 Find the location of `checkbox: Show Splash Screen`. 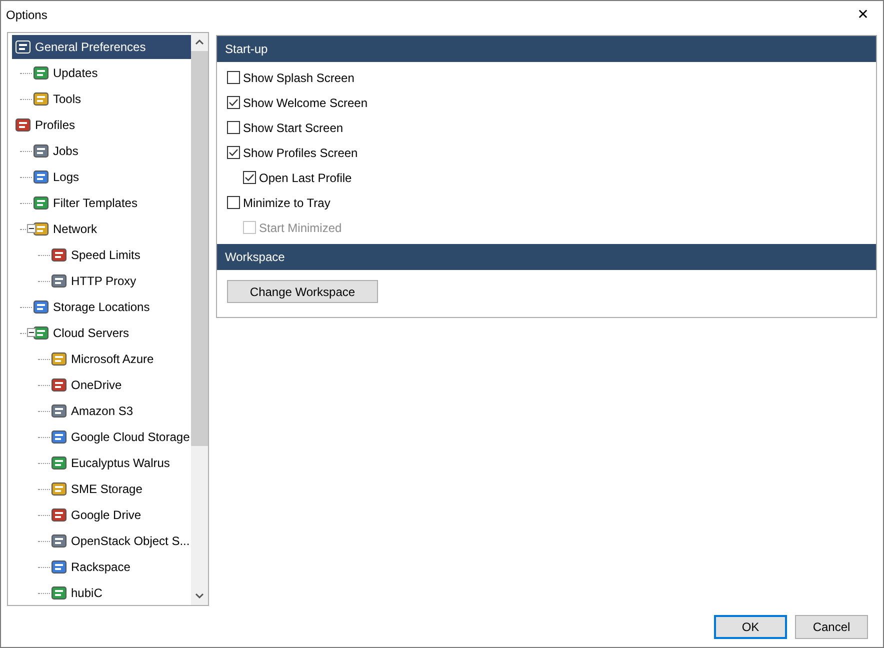

checkbox: Show Splash Screen is located at coordinates (290, 77).